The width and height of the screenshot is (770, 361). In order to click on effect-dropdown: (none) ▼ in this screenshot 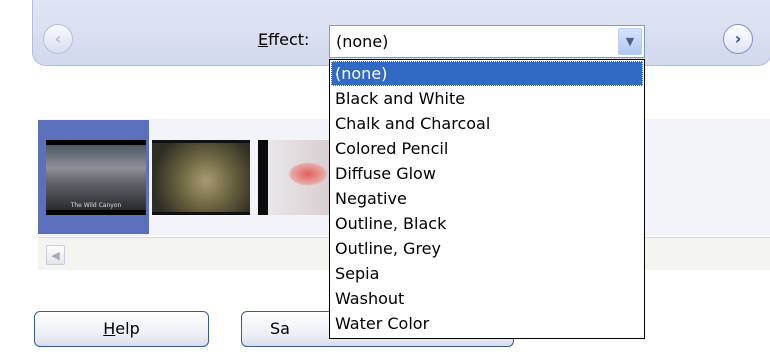, I will do `click(487, 41)`.